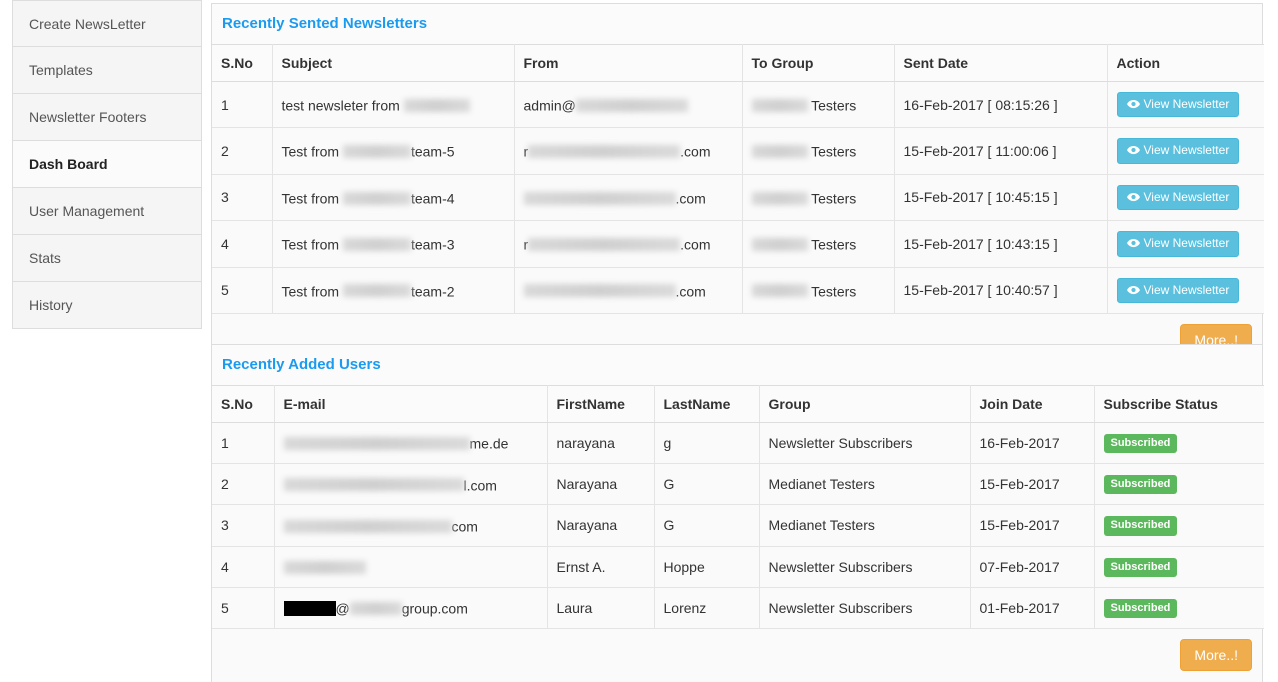 Image resolution: width=1278 pixels, height=682 pixels. I want to click on cell-group: Medianet Testers, so click(865, 525).